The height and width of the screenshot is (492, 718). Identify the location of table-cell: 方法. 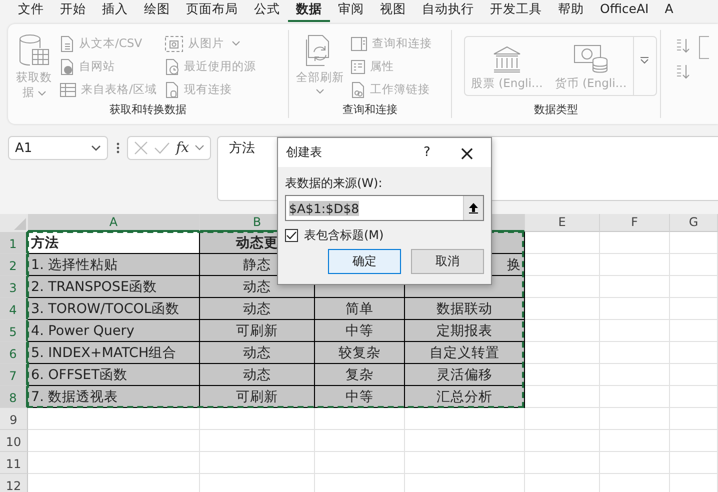
(114, 243).